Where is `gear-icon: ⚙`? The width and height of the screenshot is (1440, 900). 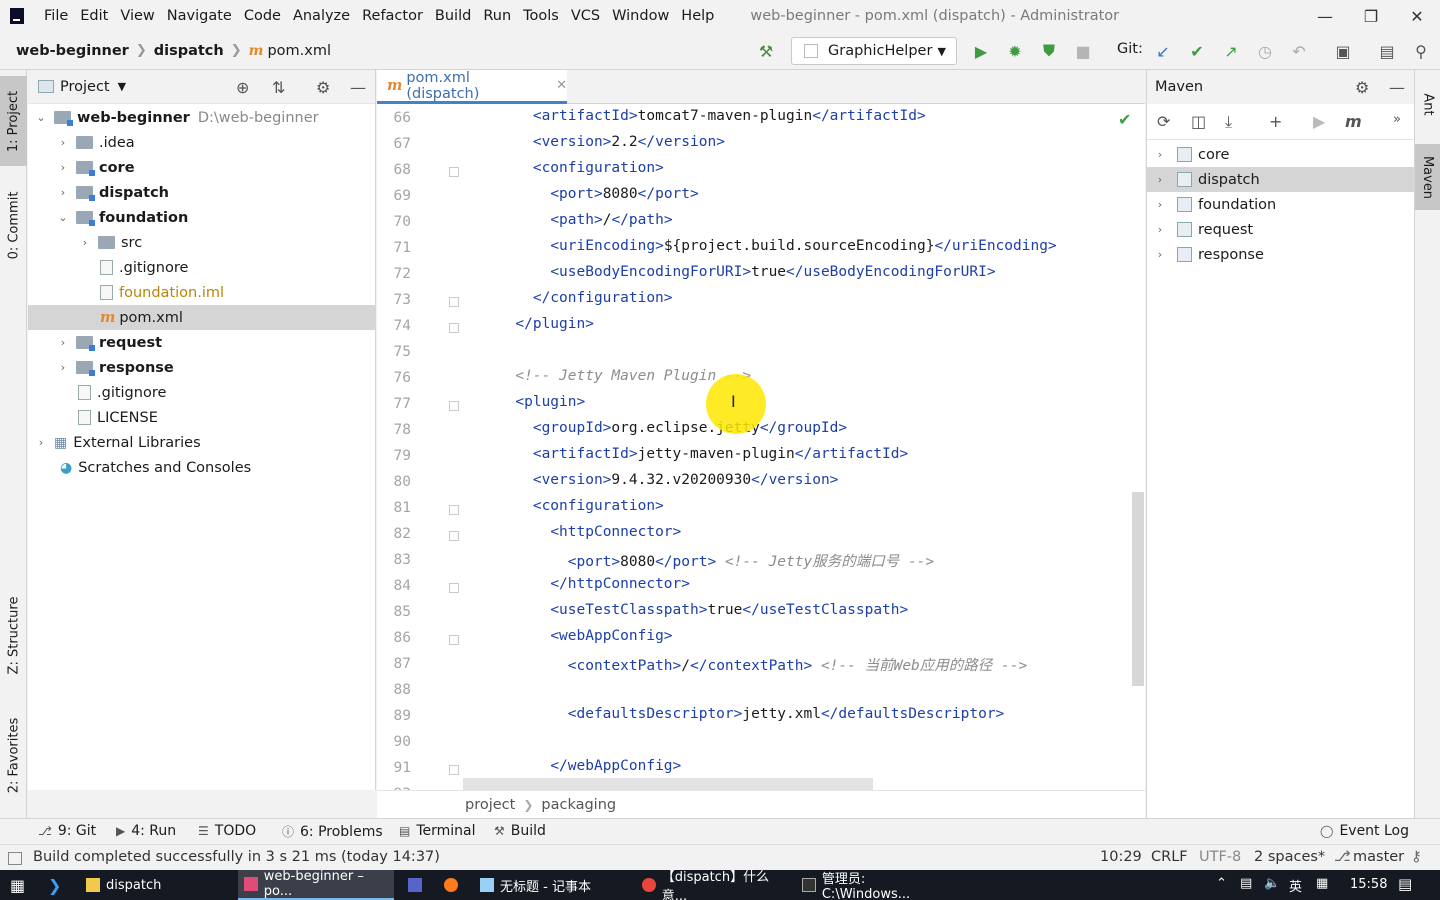 gear-icon: ⚙ is located at coordinates (323, 87).